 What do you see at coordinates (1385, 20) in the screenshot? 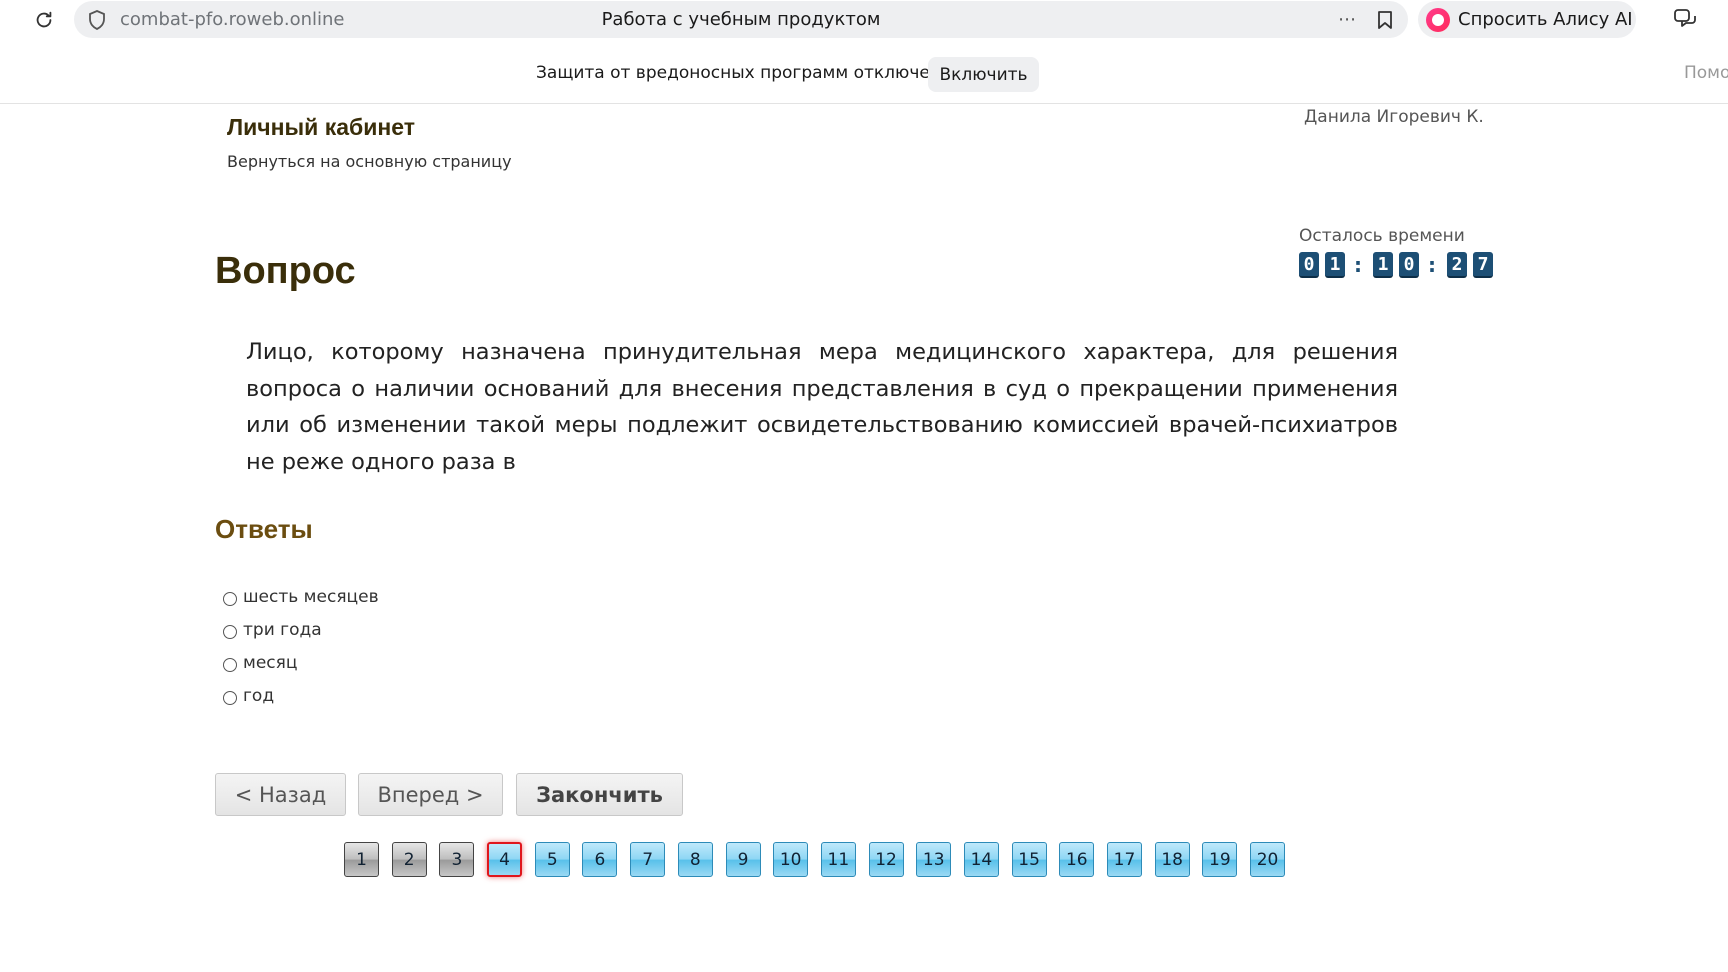
I see `bookmark-icon` at bounding box center [1385, 20].